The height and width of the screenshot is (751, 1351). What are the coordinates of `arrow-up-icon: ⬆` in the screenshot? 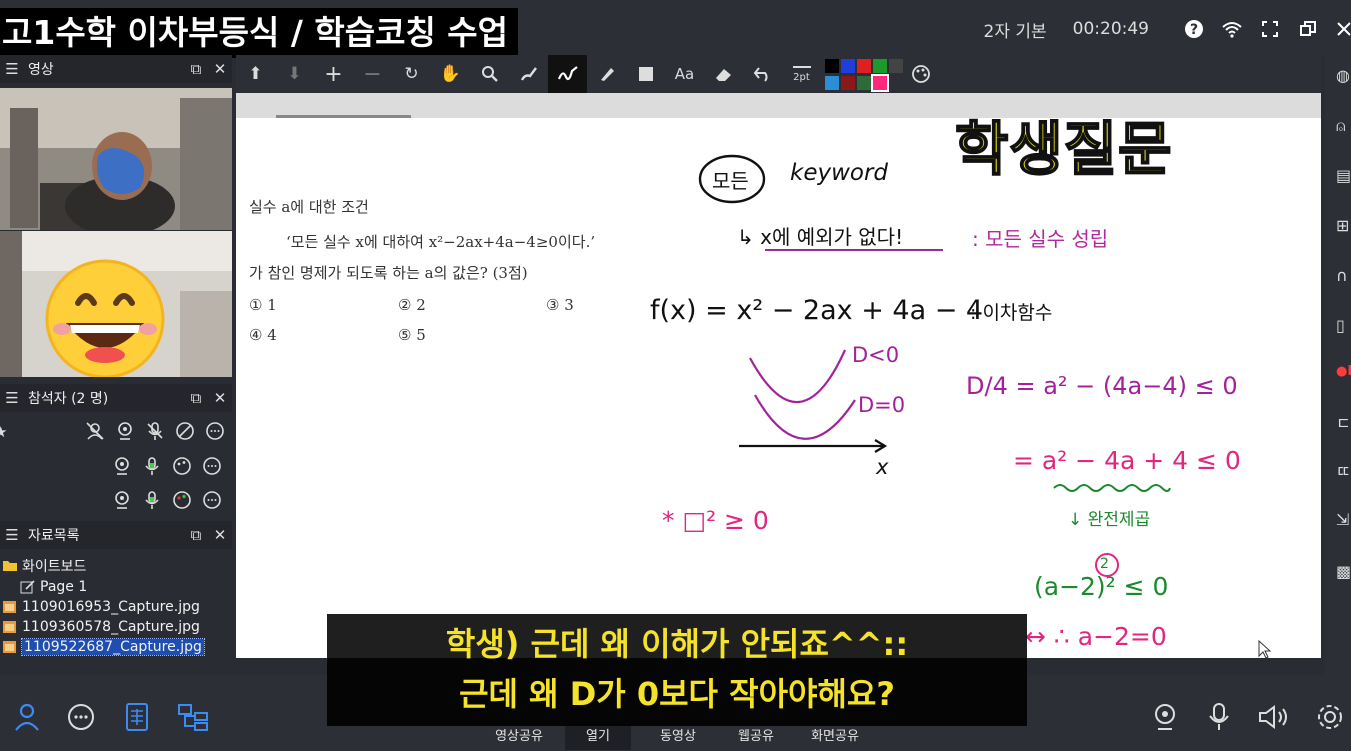 It's located at (255, 74).